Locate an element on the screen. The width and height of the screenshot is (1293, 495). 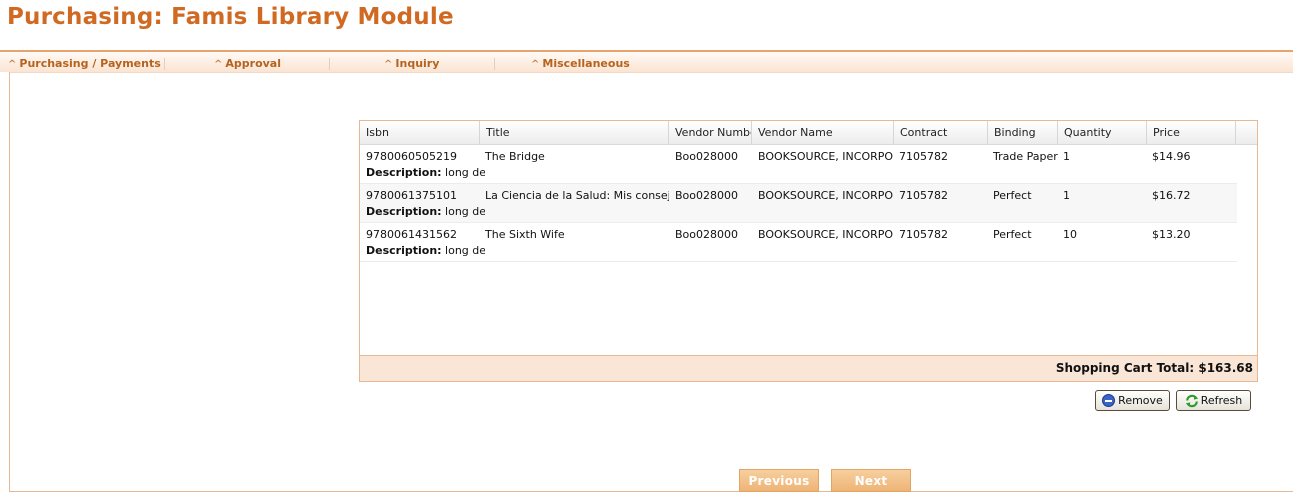
minus-circle-icon is located at coordinates (1109, 400).